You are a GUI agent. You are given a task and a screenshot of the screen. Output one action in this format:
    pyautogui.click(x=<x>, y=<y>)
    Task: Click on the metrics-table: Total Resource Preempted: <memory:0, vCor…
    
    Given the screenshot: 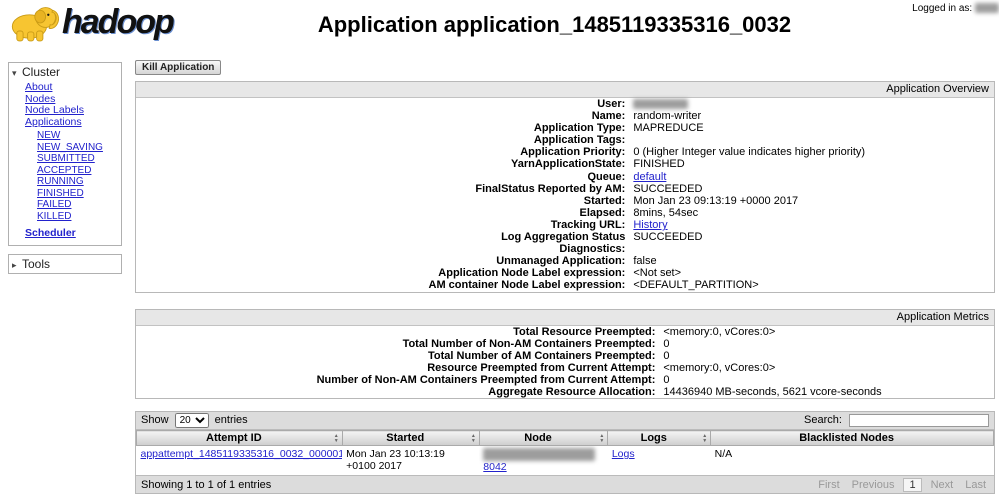 What is the action you would take?
    pyautogui.click(x=565, y=362)
    